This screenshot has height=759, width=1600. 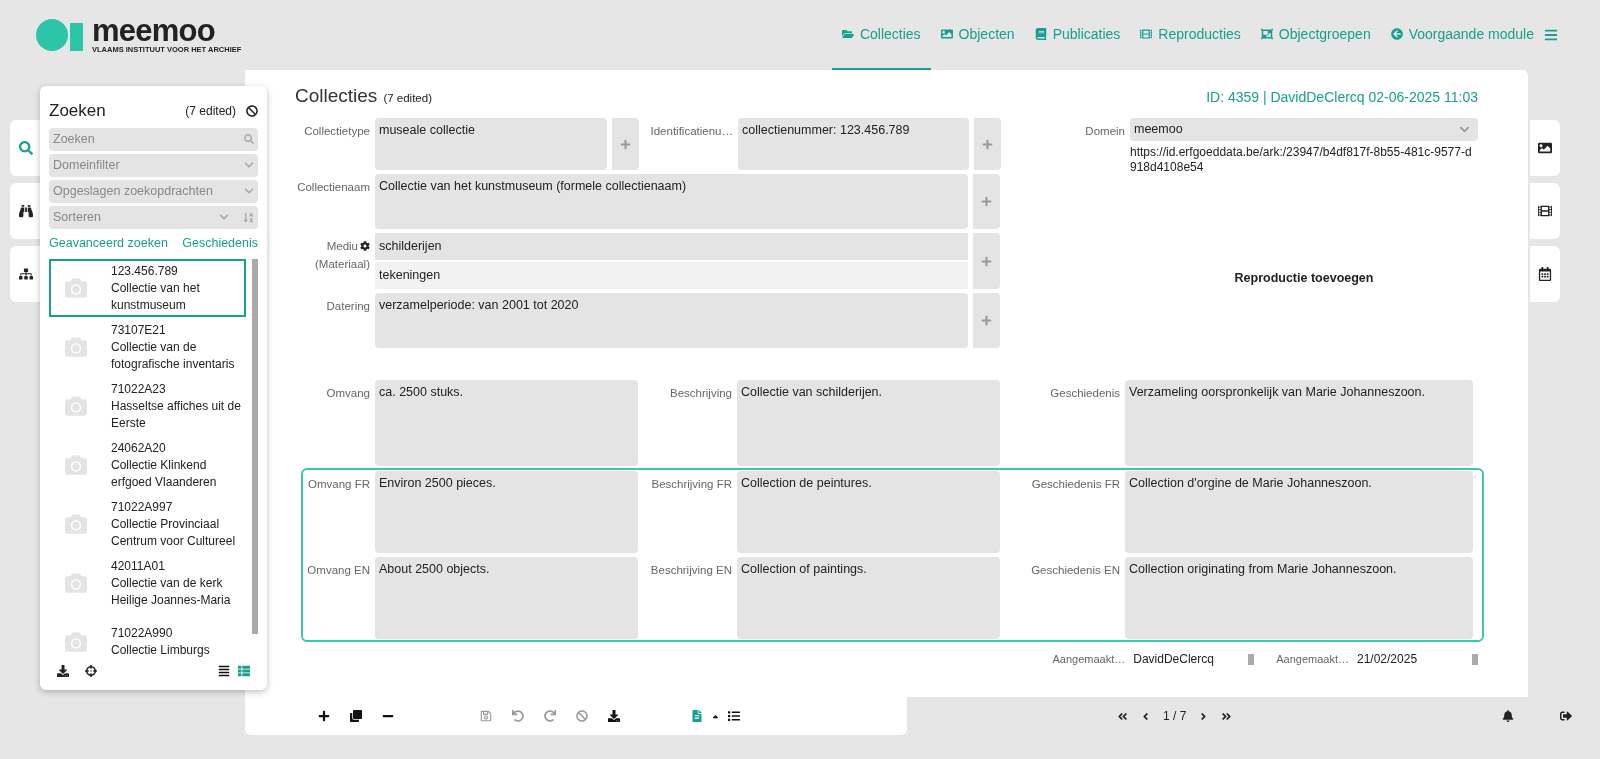 What do you see at coordinates (1551, 35) in the screenshot?
I see `menu-icon` at bounding box center [1551, 35].